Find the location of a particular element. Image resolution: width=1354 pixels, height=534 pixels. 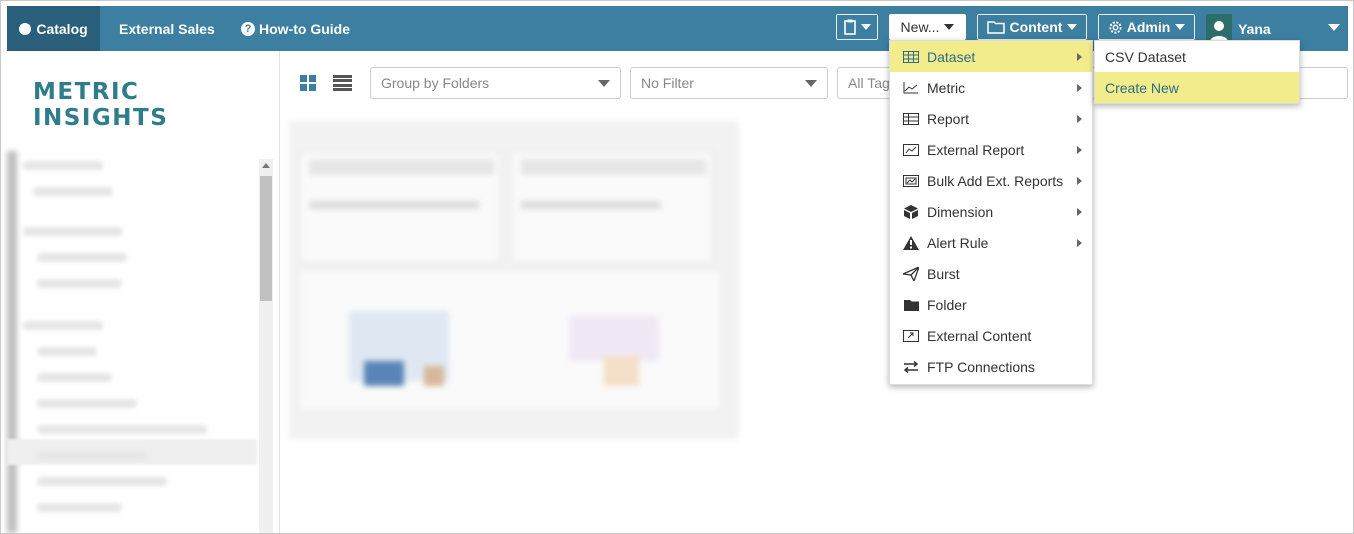

menu-item-label: External Report is located at coordinates (976, 149).